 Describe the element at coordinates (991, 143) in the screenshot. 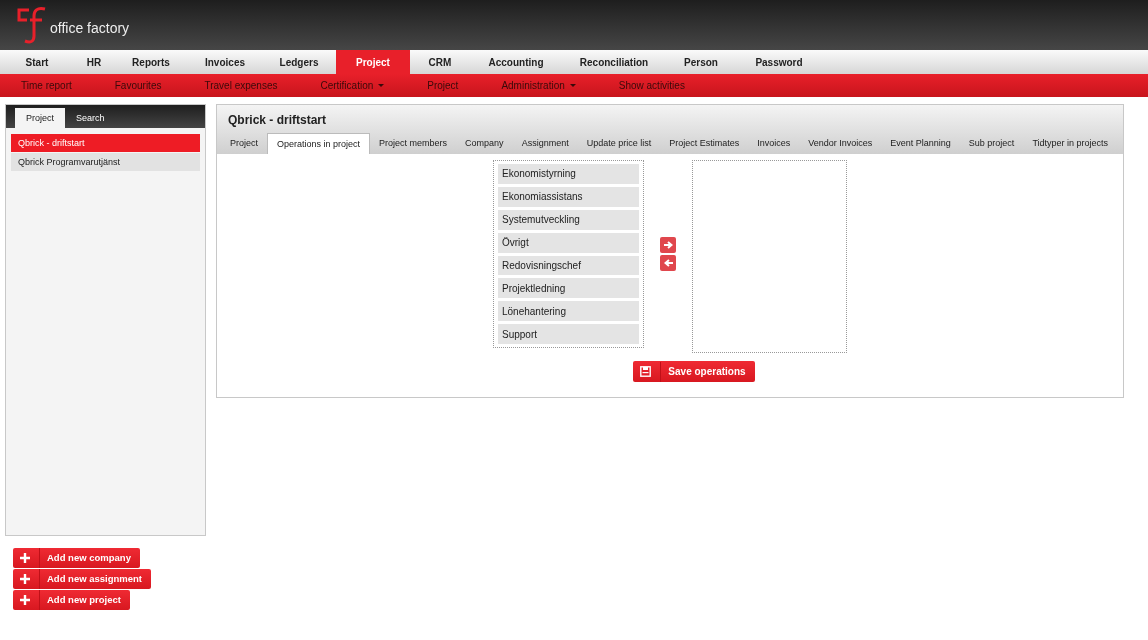

I see `panel-tab: Sub project` at that location.